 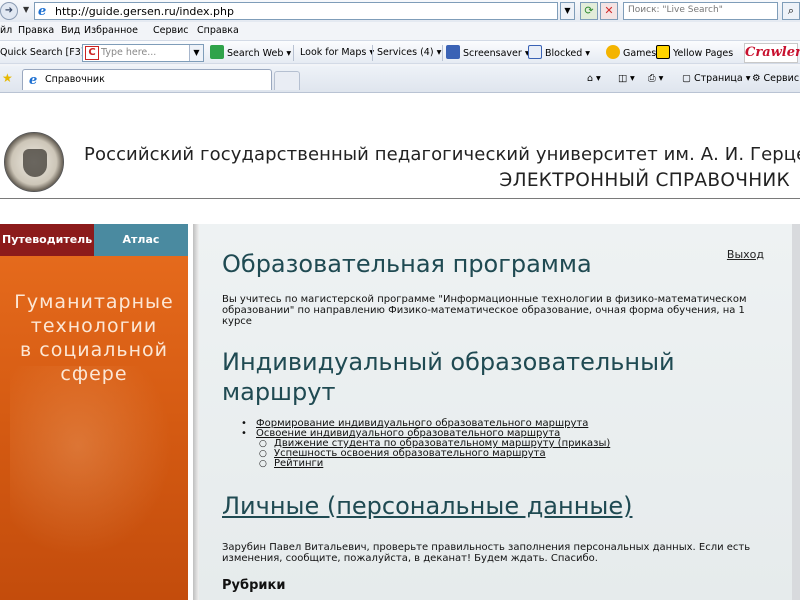 What do you see at coordinates (42, 11) in the screenshot?
I see `ie-page-icon: e` at bounding box center [42, 11].